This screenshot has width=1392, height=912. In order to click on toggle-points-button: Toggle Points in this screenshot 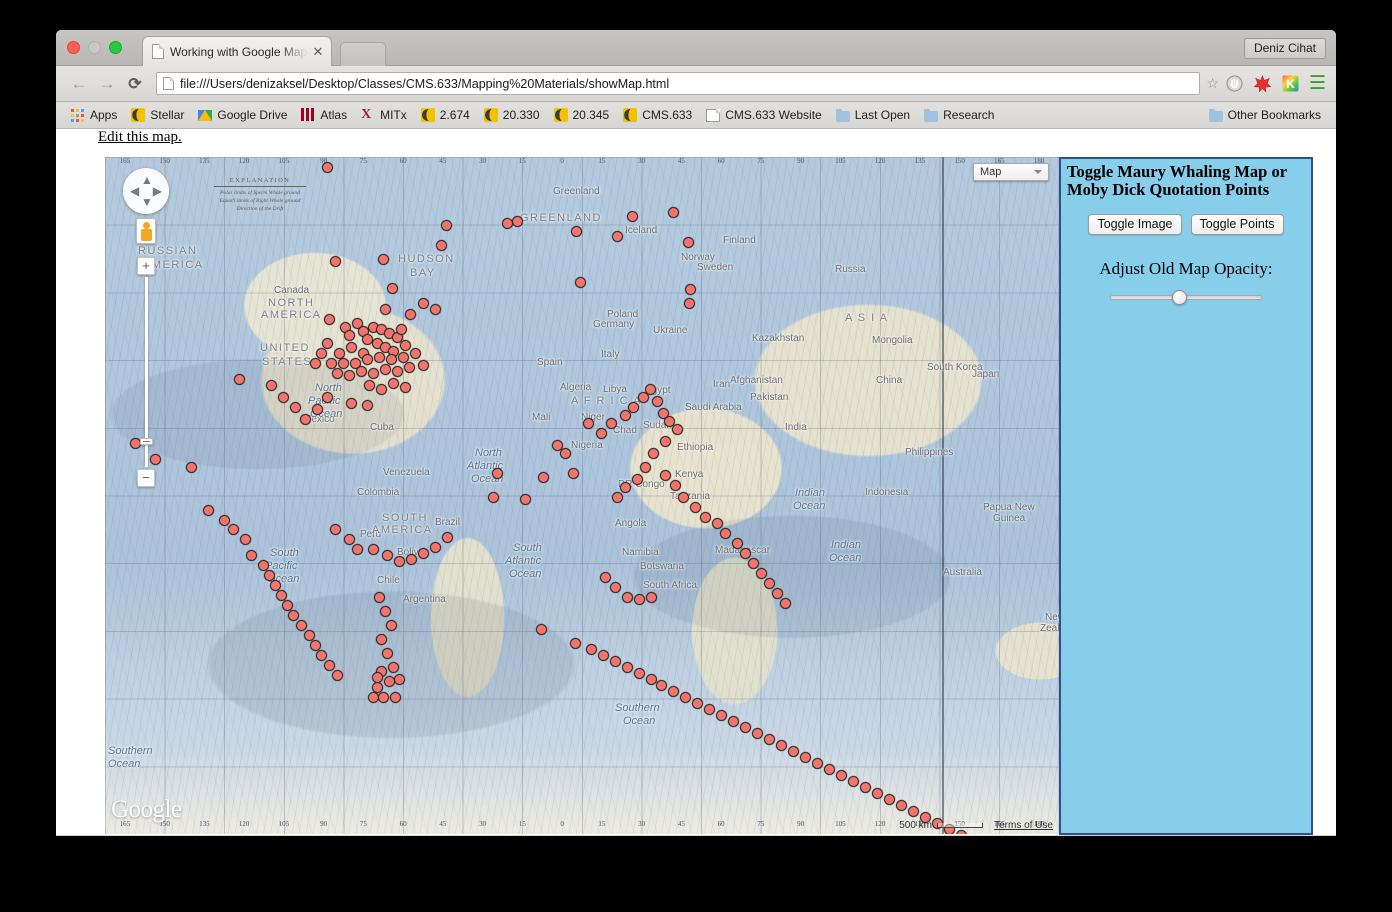, I will do `click(1237, 224)`.